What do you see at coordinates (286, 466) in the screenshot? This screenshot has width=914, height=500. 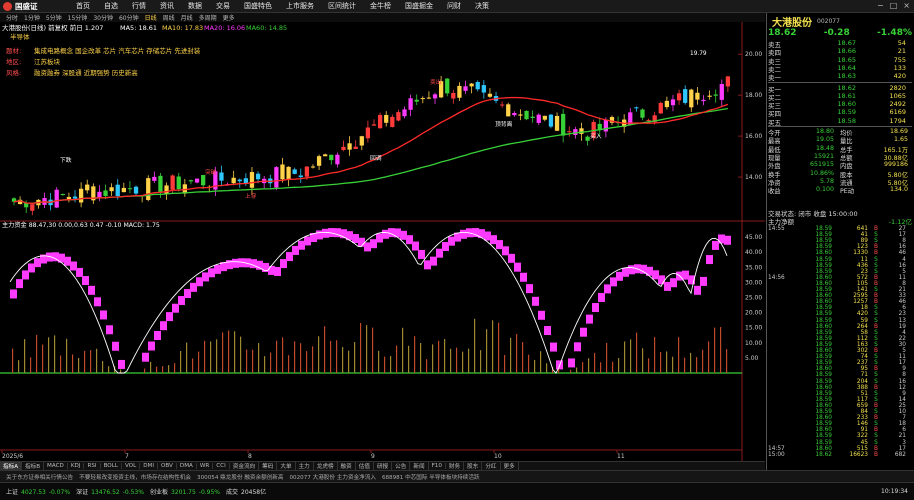 I see `indicator-tab-14: 大单` at bounding box center [286, 466].